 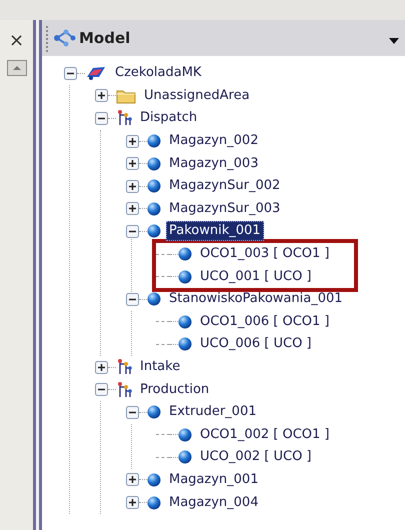 What do you see at coordinates (174, 390) in the screenshot?
I see `tree-item: Production` at bounding box center [174, 390].